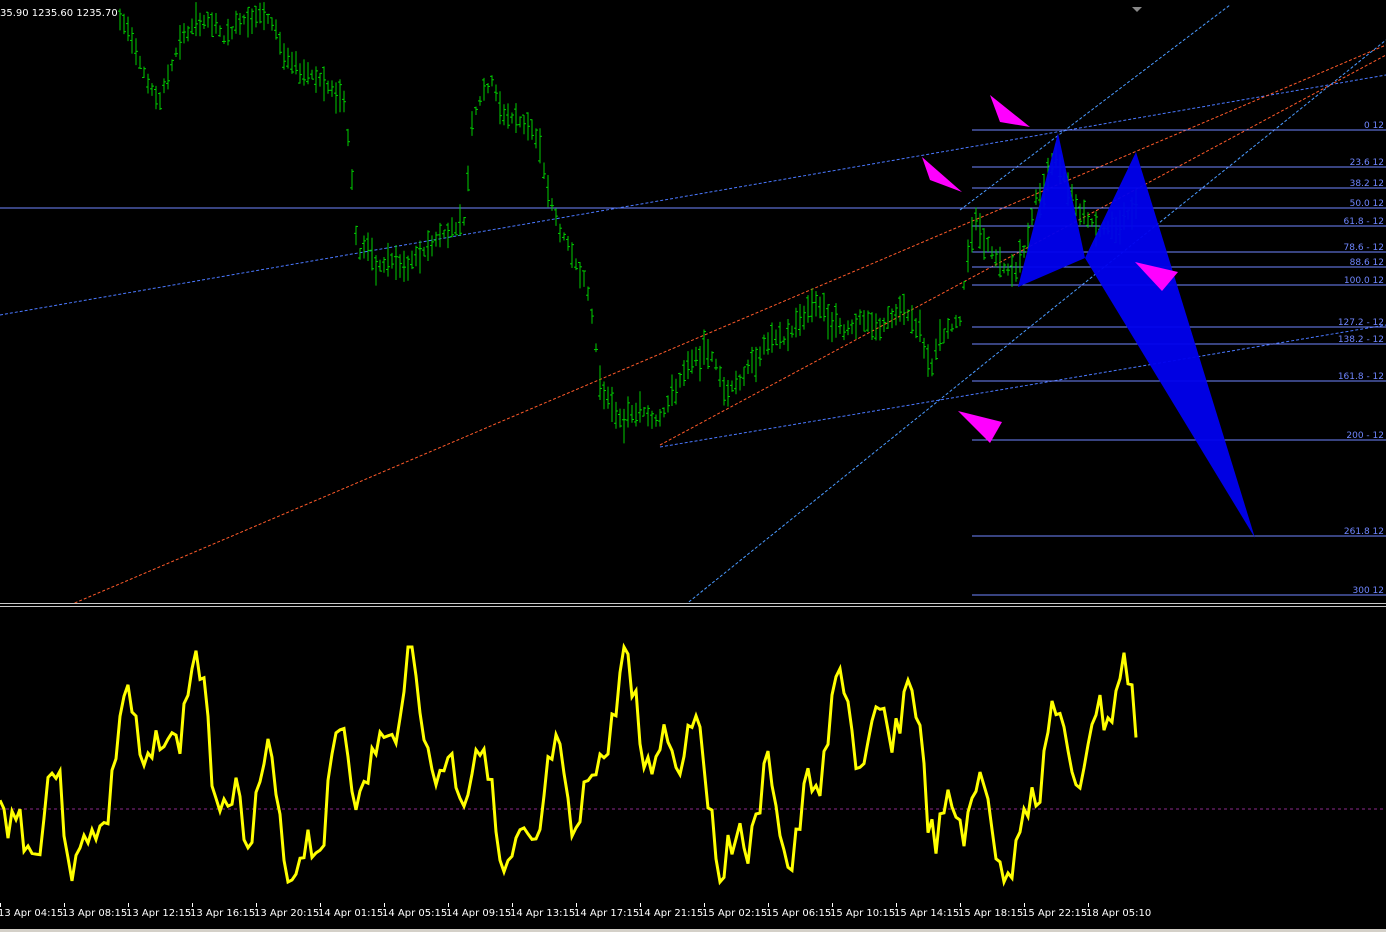  I want to click on chart-shift-marker, so click(1137, 9).